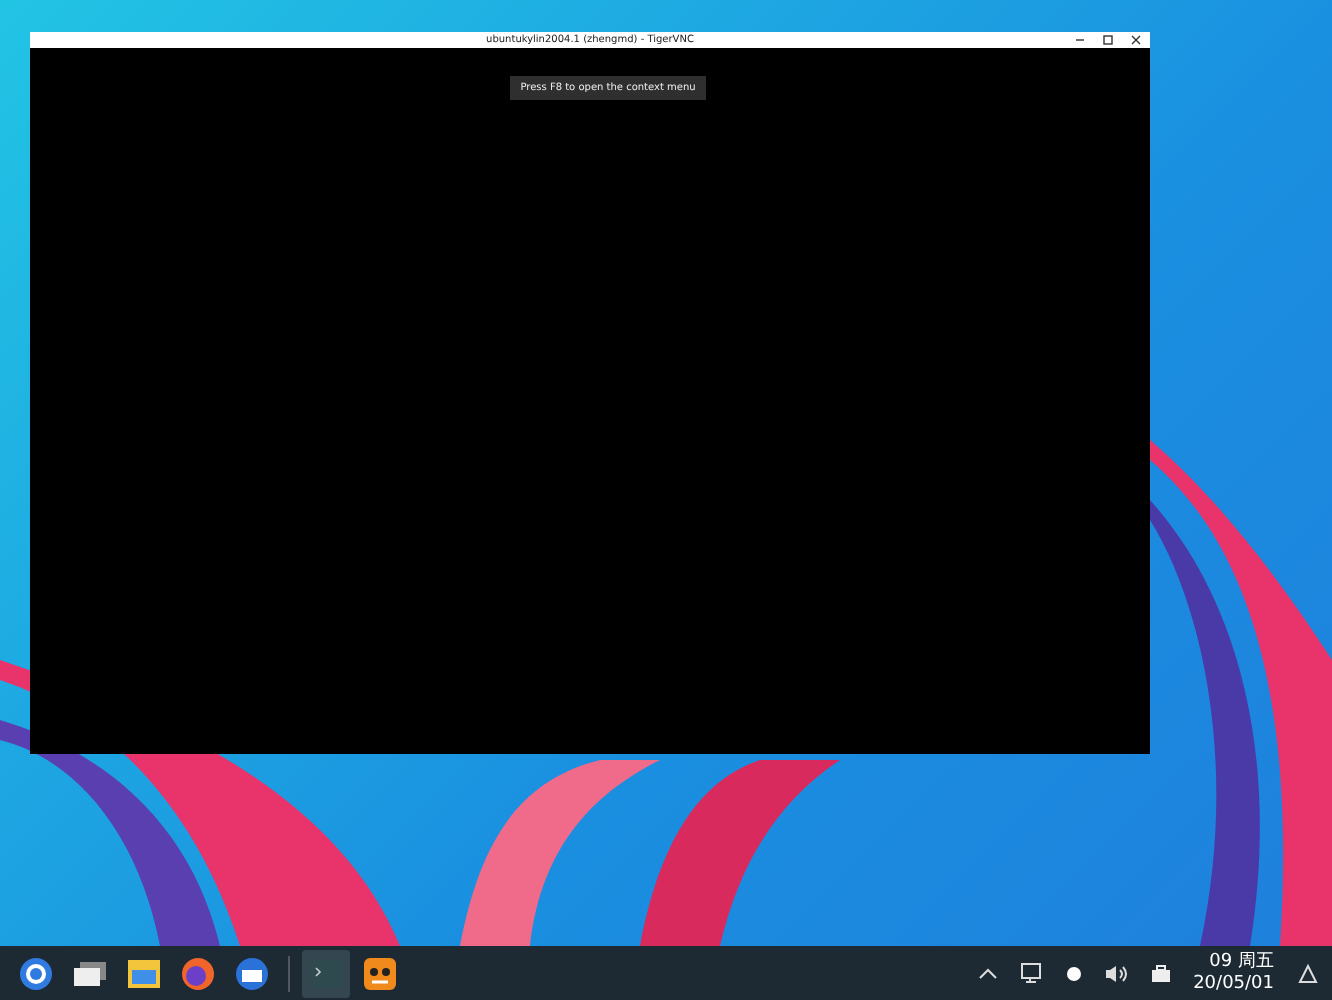 The height and width of the screenshot is (1000, 1332). Describe the element at coordinates (1073, 973) in the screenshot. I see `dot-icon` at that location.